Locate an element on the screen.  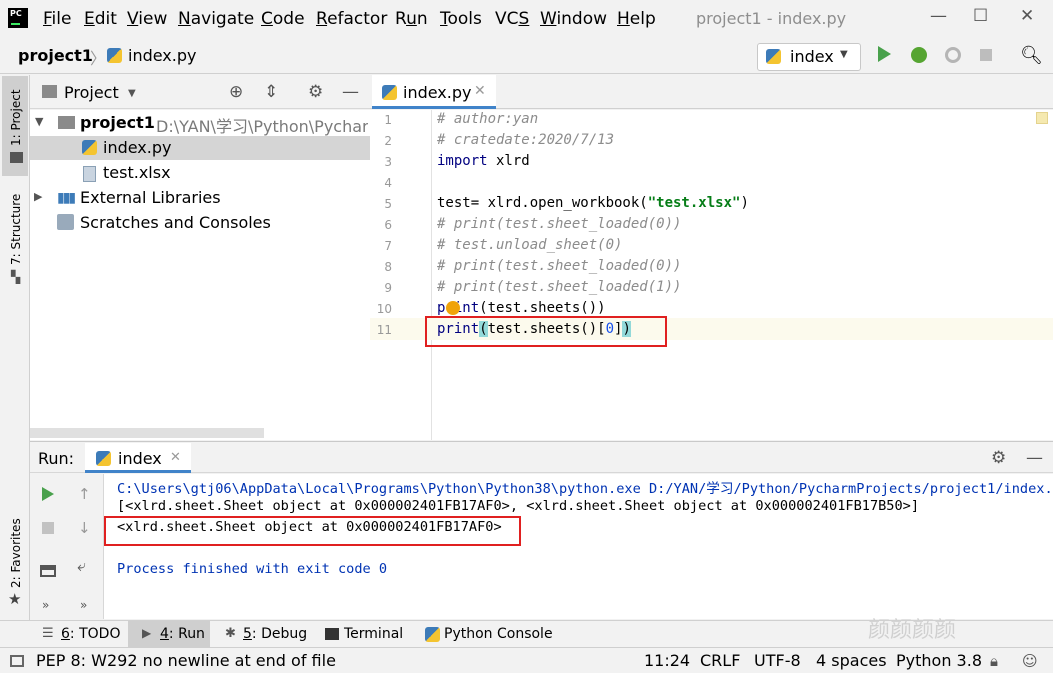
code-line: print(test.sheets()) is located at coordinates (521, 308).